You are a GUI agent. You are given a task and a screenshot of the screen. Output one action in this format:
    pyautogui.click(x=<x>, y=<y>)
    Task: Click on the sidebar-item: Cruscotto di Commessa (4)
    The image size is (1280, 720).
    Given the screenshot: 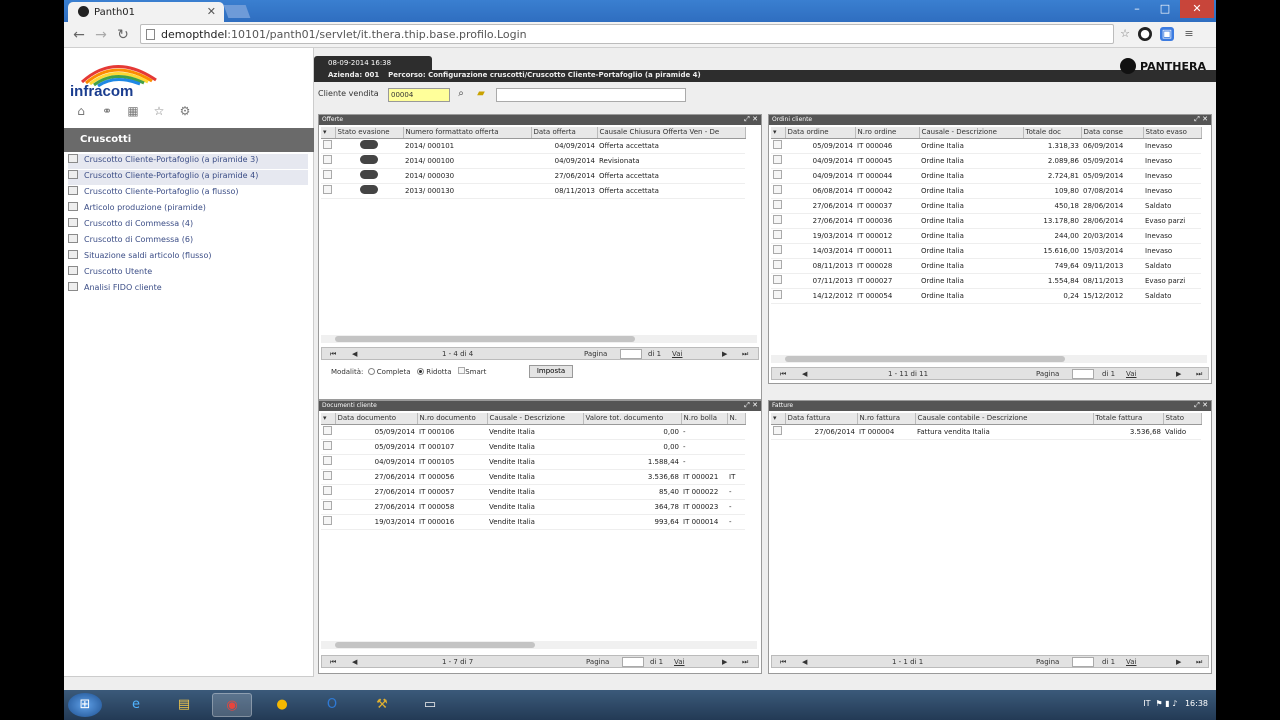 What is the action you would take?
    pyautogui.click(x=188, y=225)
    